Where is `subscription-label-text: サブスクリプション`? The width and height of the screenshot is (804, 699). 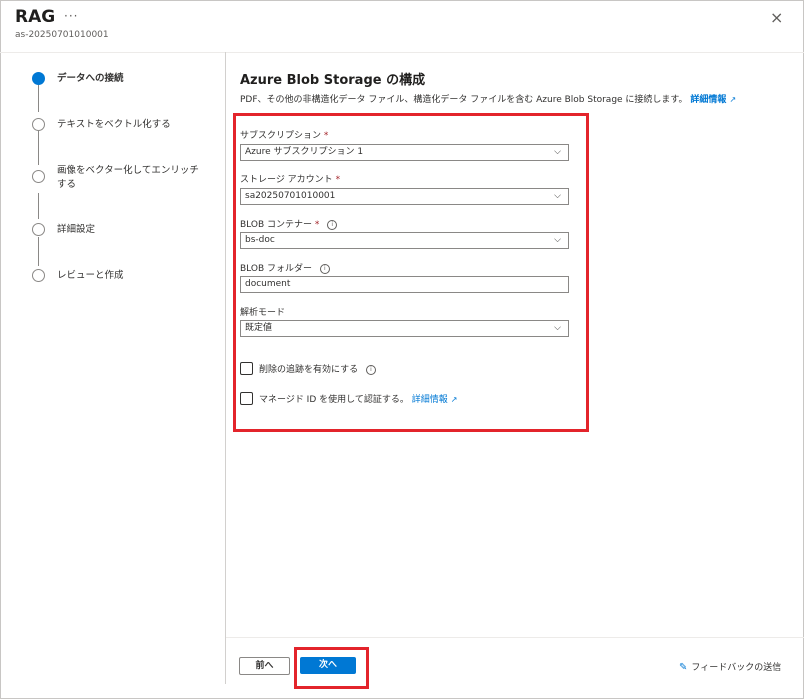
subscription-label-text: サブスクリプション is located at coordinates (281, 136).